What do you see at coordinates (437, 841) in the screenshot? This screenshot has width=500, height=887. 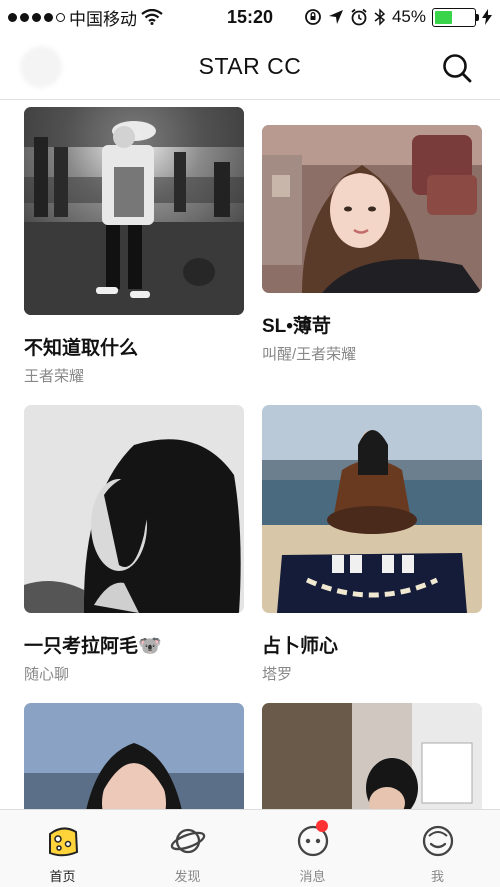 I see `profile-face-icon` at bounding box center [437, 841].